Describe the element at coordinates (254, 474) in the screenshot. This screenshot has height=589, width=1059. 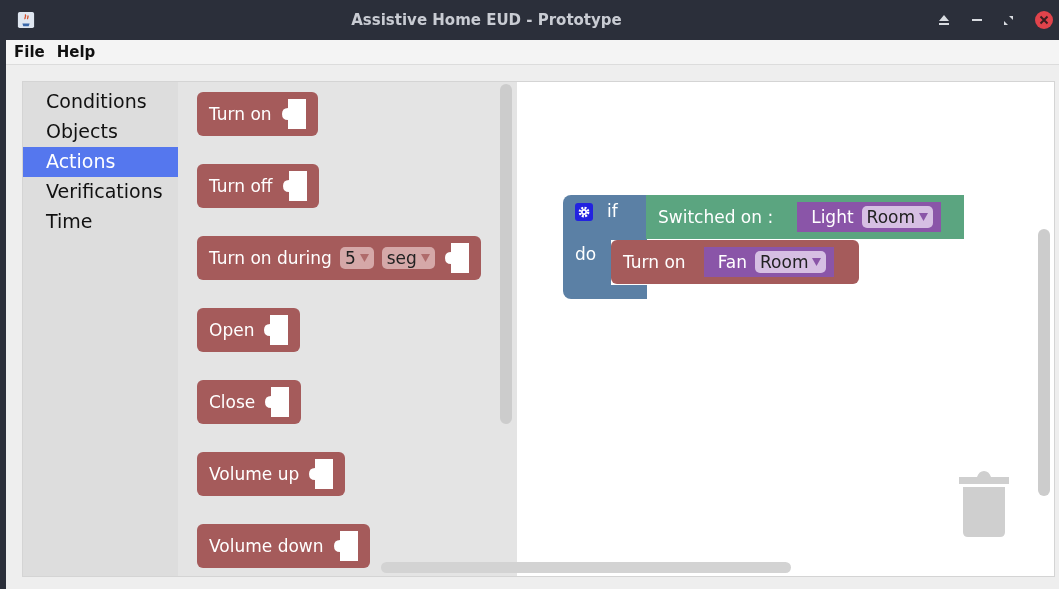
I see `block-label: Volume up` at that location.